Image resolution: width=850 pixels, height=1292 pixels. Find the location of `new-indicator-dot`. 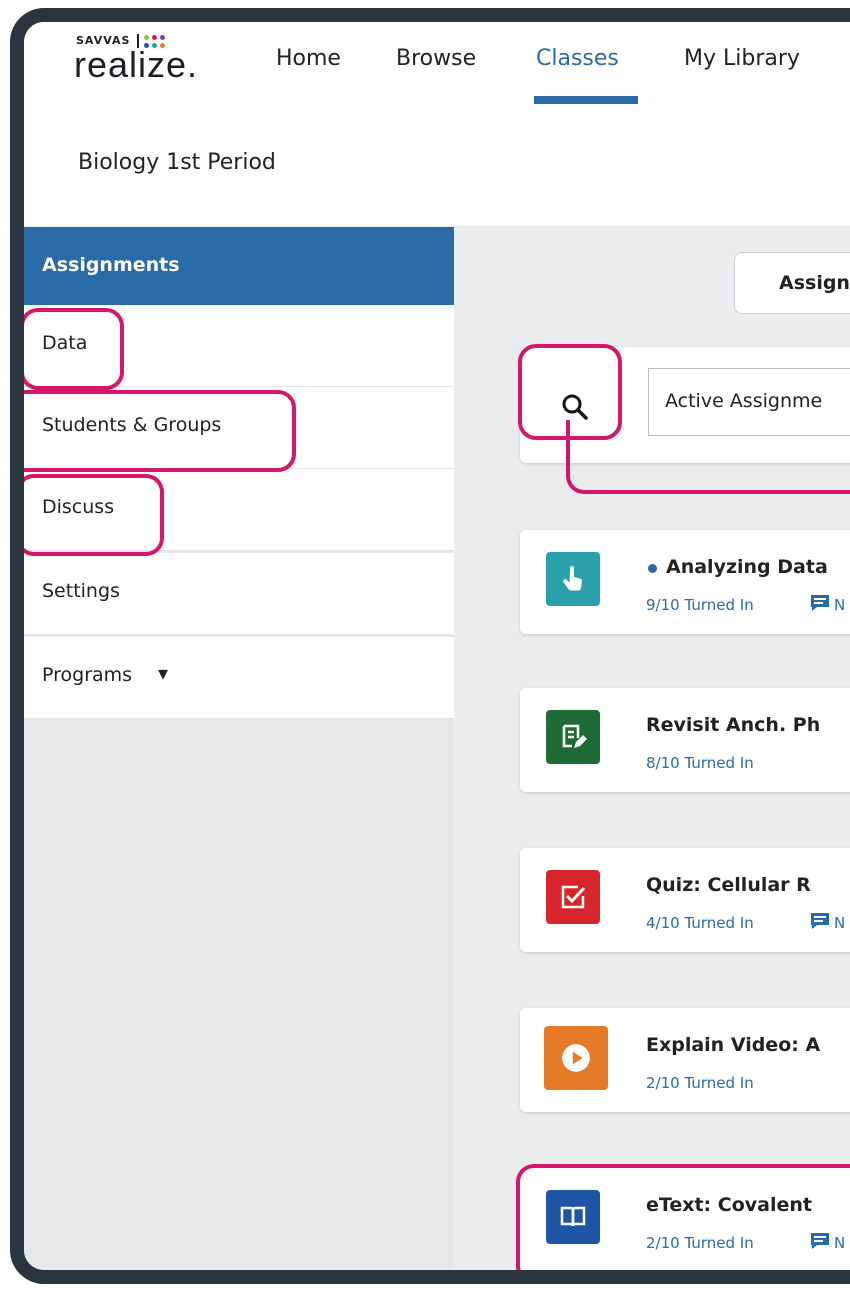

new-indicator-dot is located at coordinates (652, 568).